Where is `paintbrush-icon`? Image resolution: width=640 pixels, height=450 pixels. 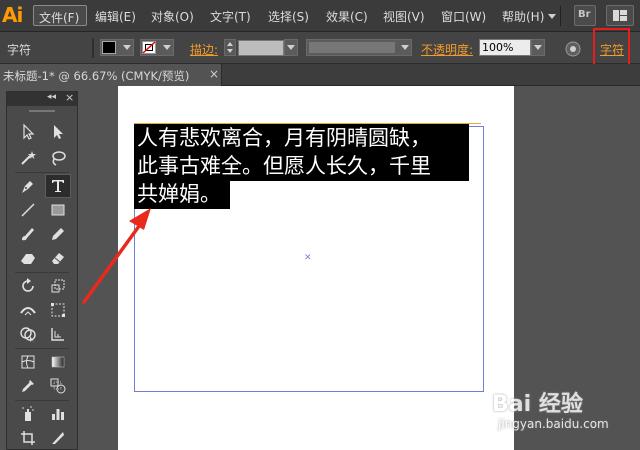 paintbrush-icon is located at coordinates (28, 234).